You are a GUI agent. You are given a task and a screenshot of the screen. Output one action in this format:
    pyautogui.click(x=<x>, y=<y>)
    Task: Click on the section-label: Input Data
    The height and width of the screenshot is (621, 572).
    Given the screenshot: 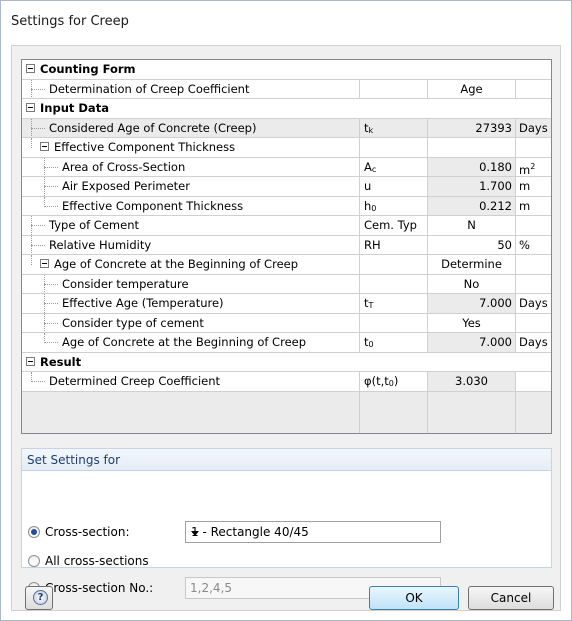 What is the action you would take?
    pyautogui.click(x=74, y=108)
    